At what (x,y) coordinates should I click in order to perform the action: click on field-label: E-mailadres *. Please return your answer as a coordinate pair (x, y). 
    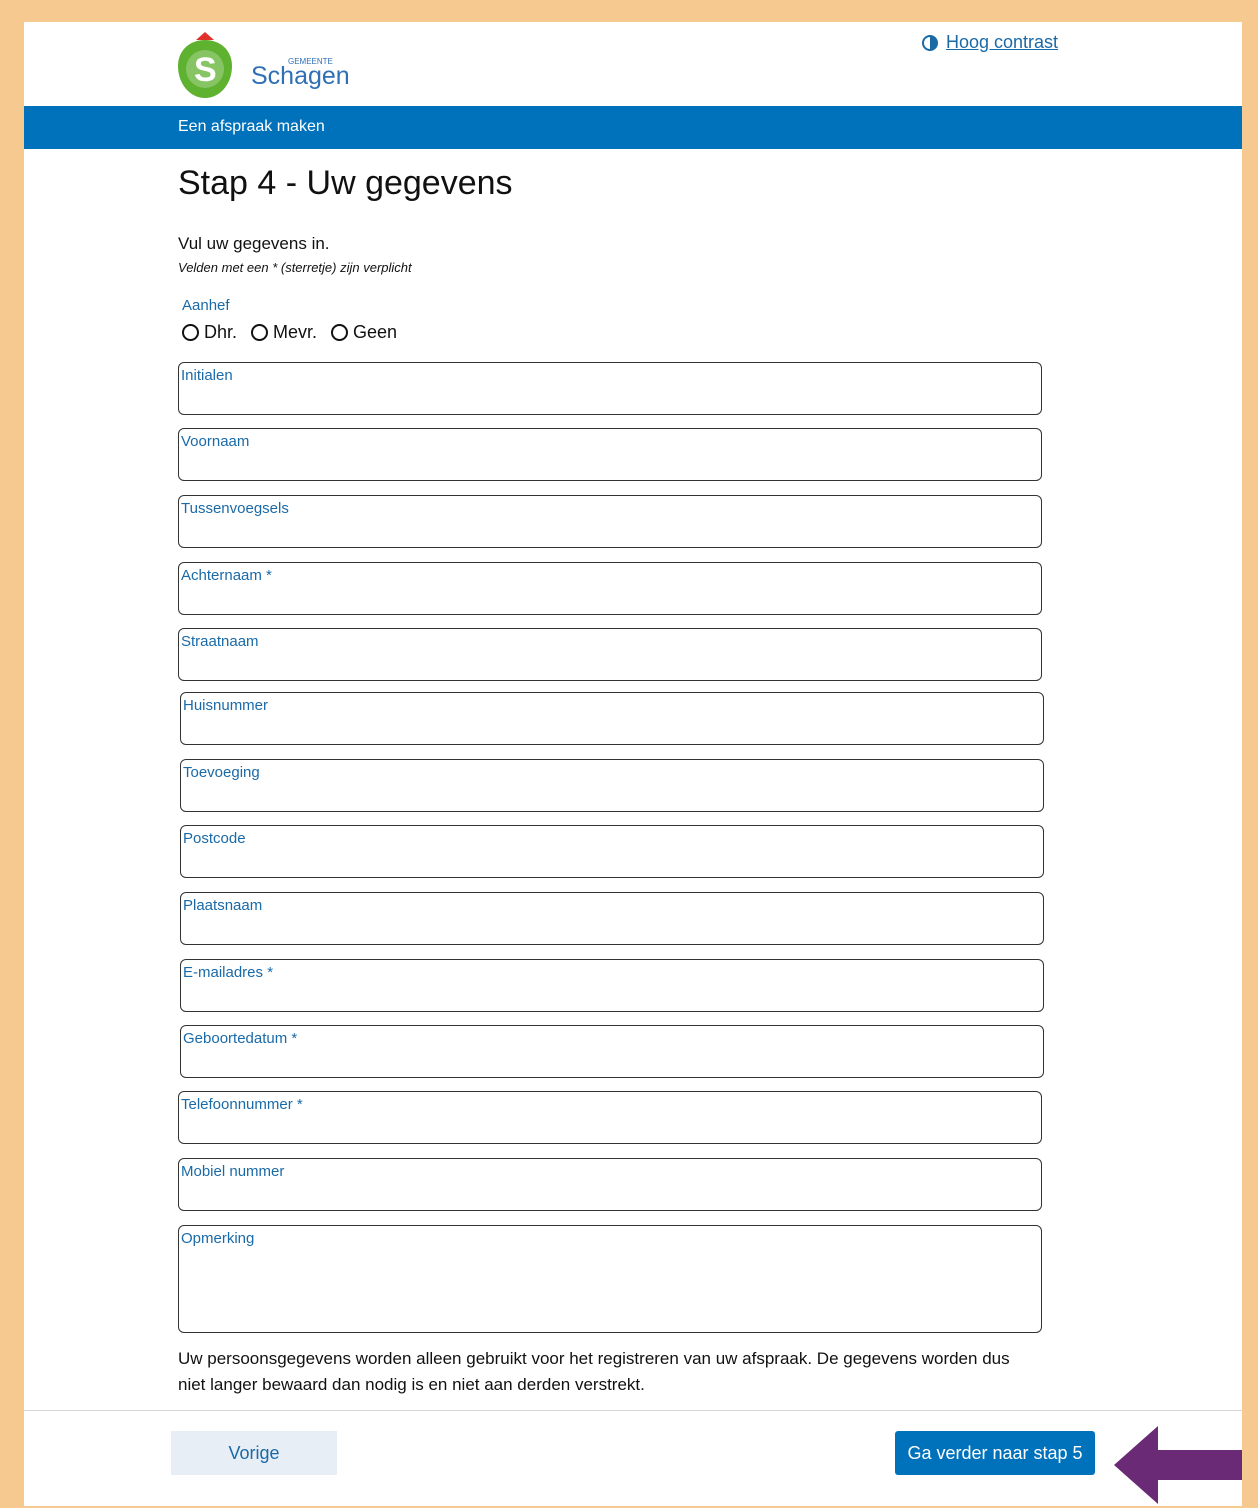
    Looking at the image, I should click on (228, 972).